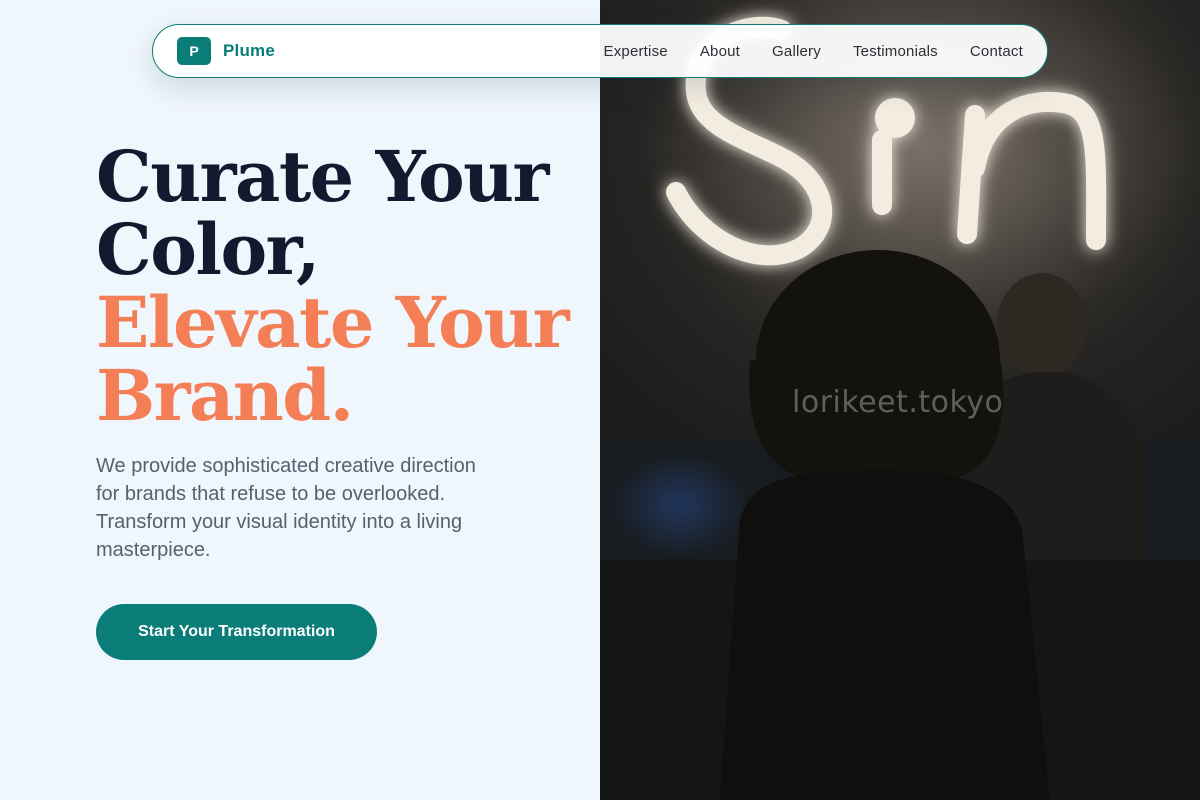  What do you see at coordinates (236, 632) in the screenshot?
I see `start-transformation-button: Start Your Transformation` at bounding box center [236, 632].